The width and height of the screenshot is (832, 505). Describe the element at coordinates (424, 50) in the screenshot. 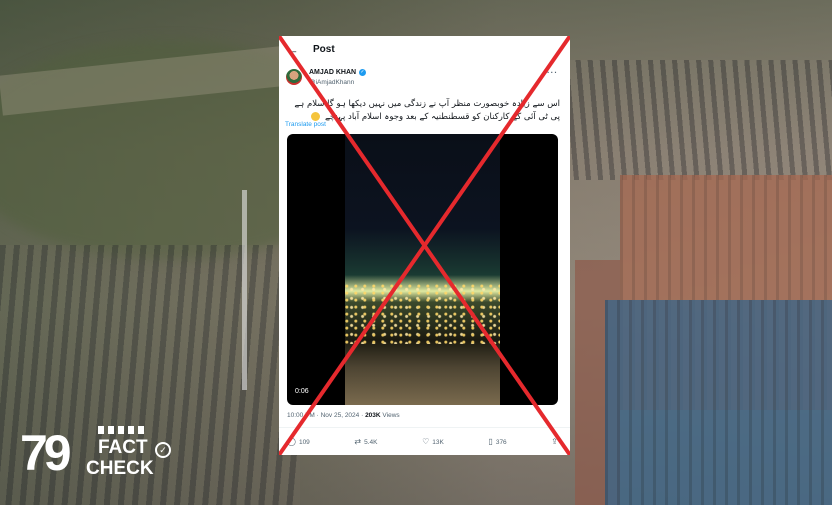

I see `post-header: ← Post` at that location.